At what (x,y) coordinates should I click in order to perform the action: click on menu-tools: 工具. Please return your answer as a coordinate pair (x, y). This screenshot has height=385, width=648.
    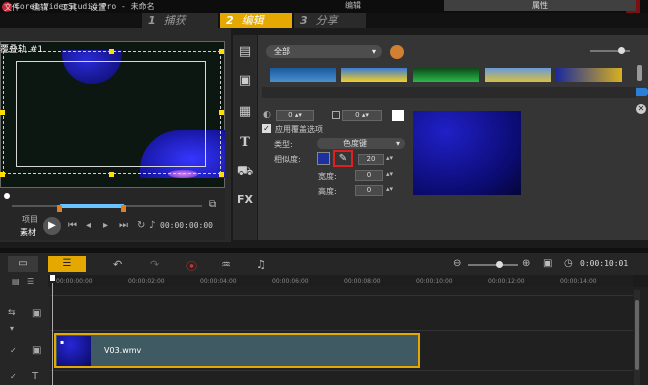
    Looking at the image, I should click on (69, 7).